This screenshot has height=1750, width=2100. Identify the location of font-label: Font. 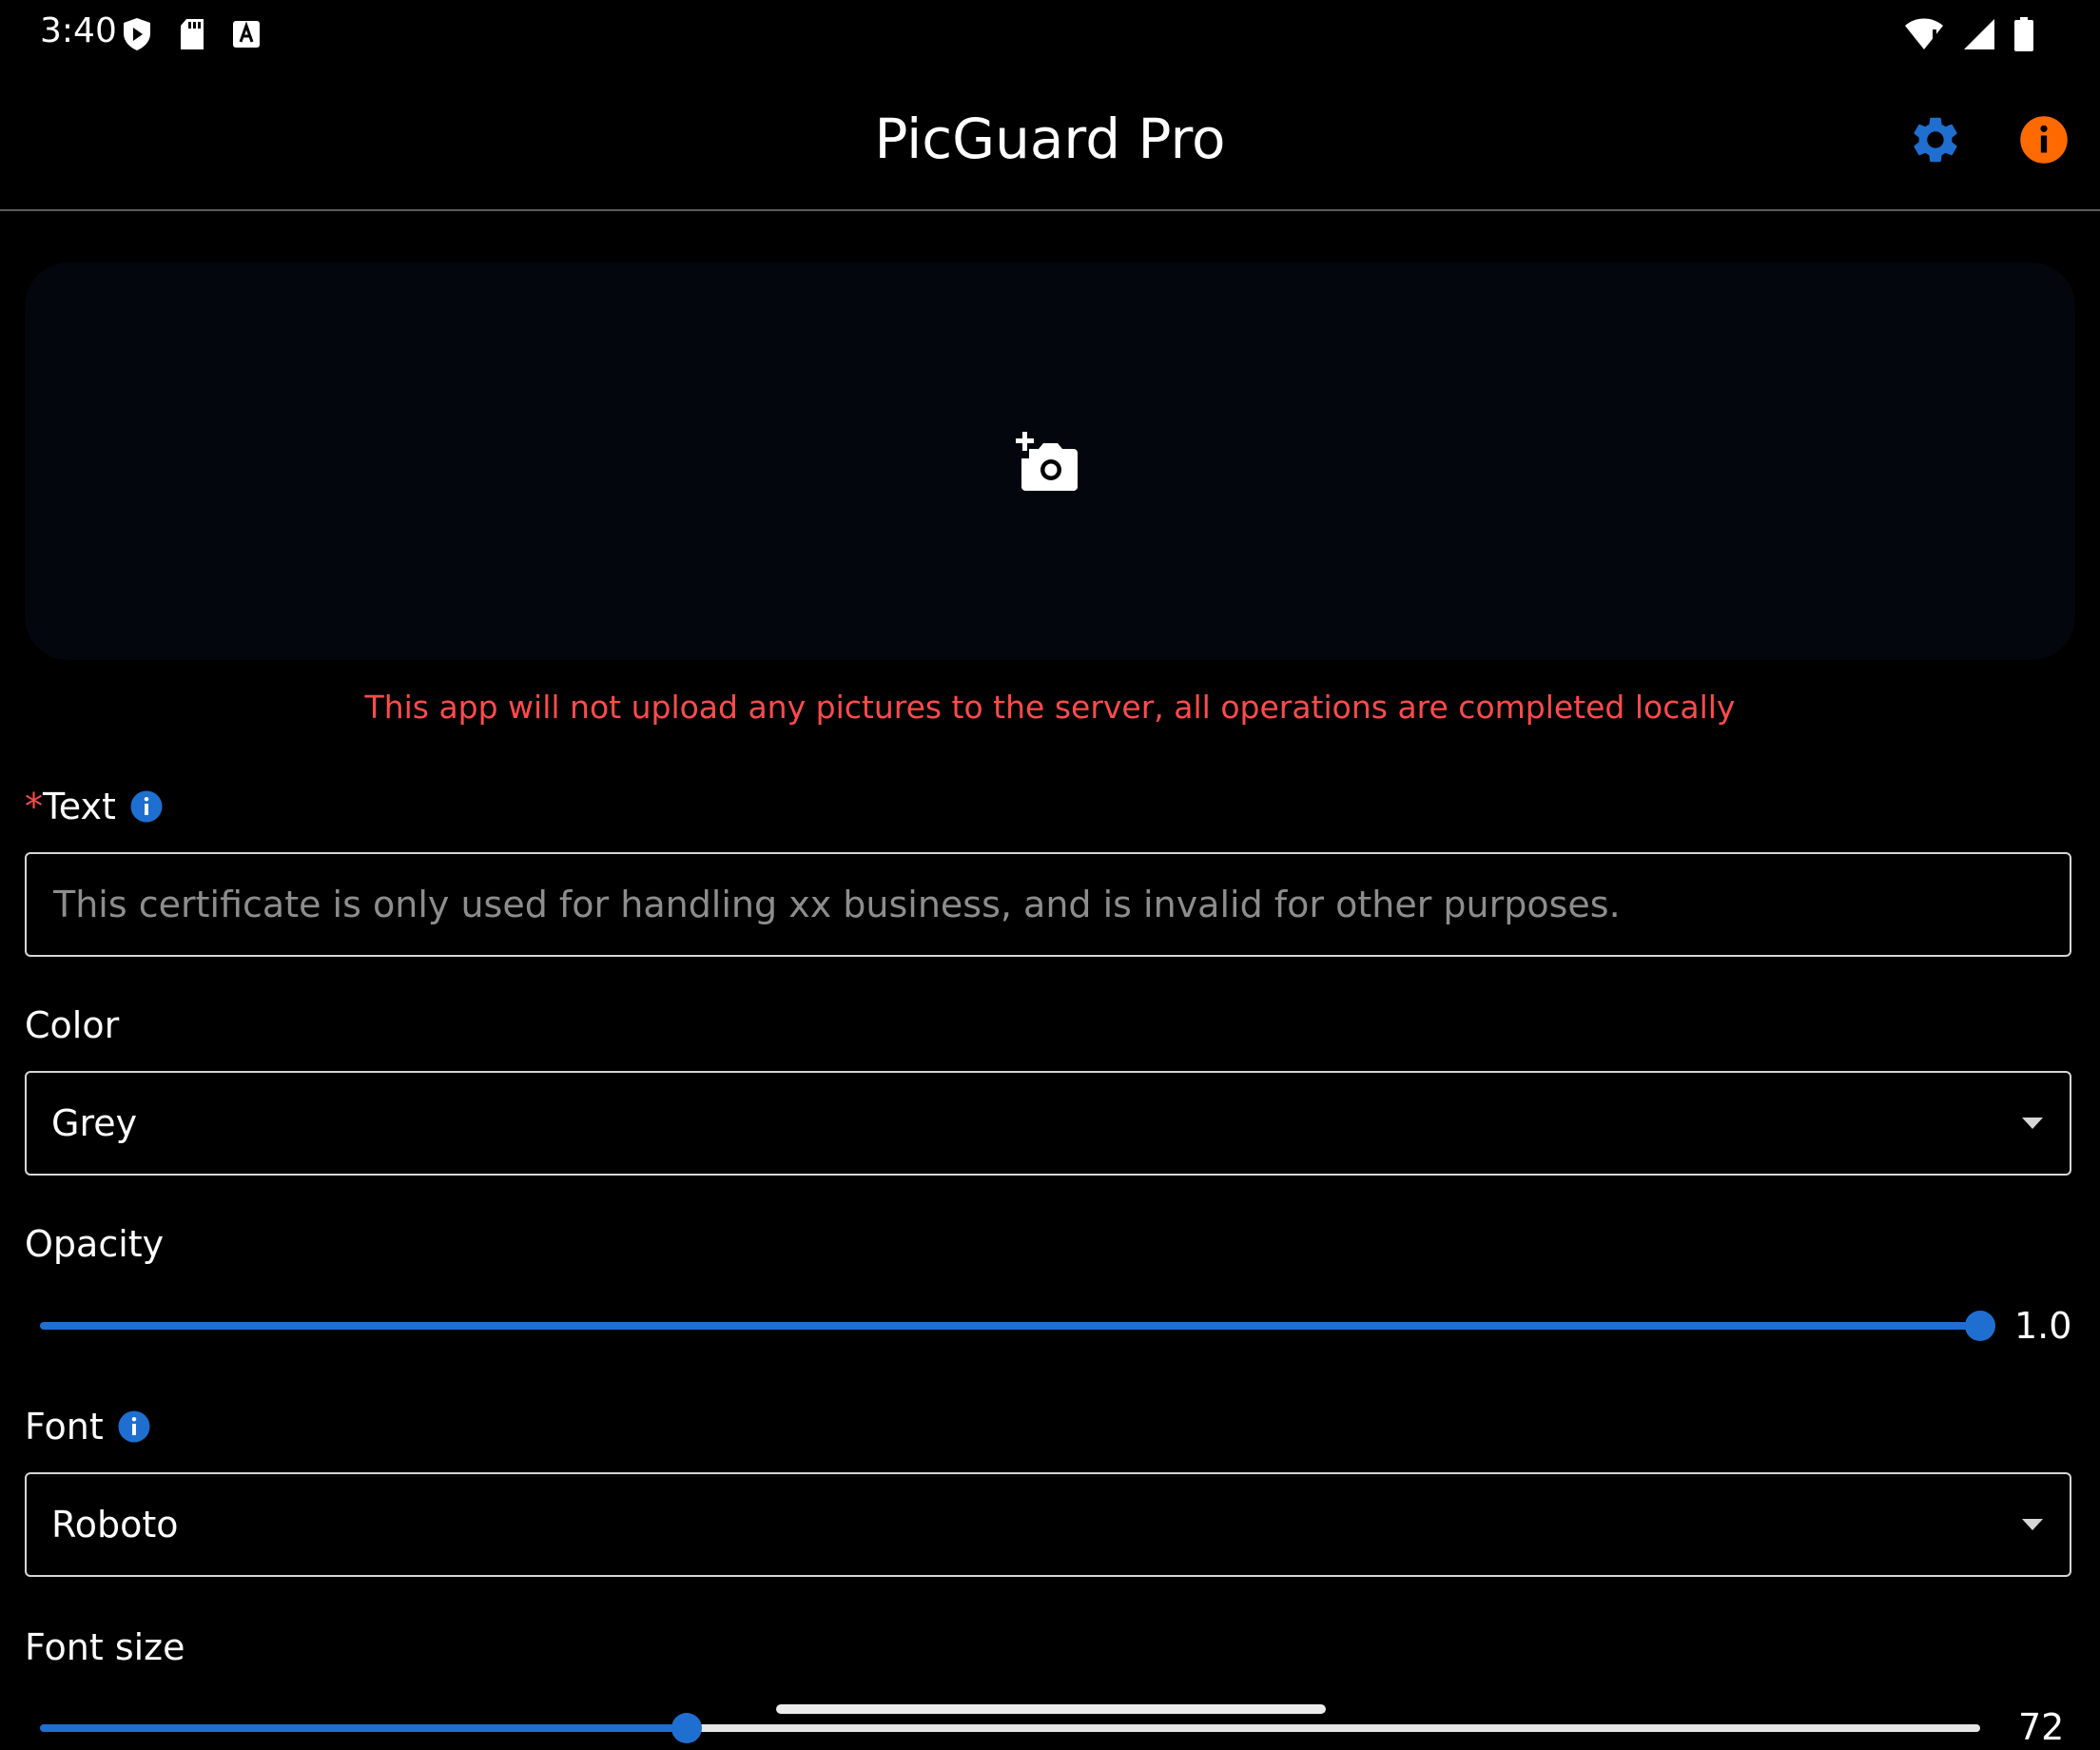
(64, 1427).